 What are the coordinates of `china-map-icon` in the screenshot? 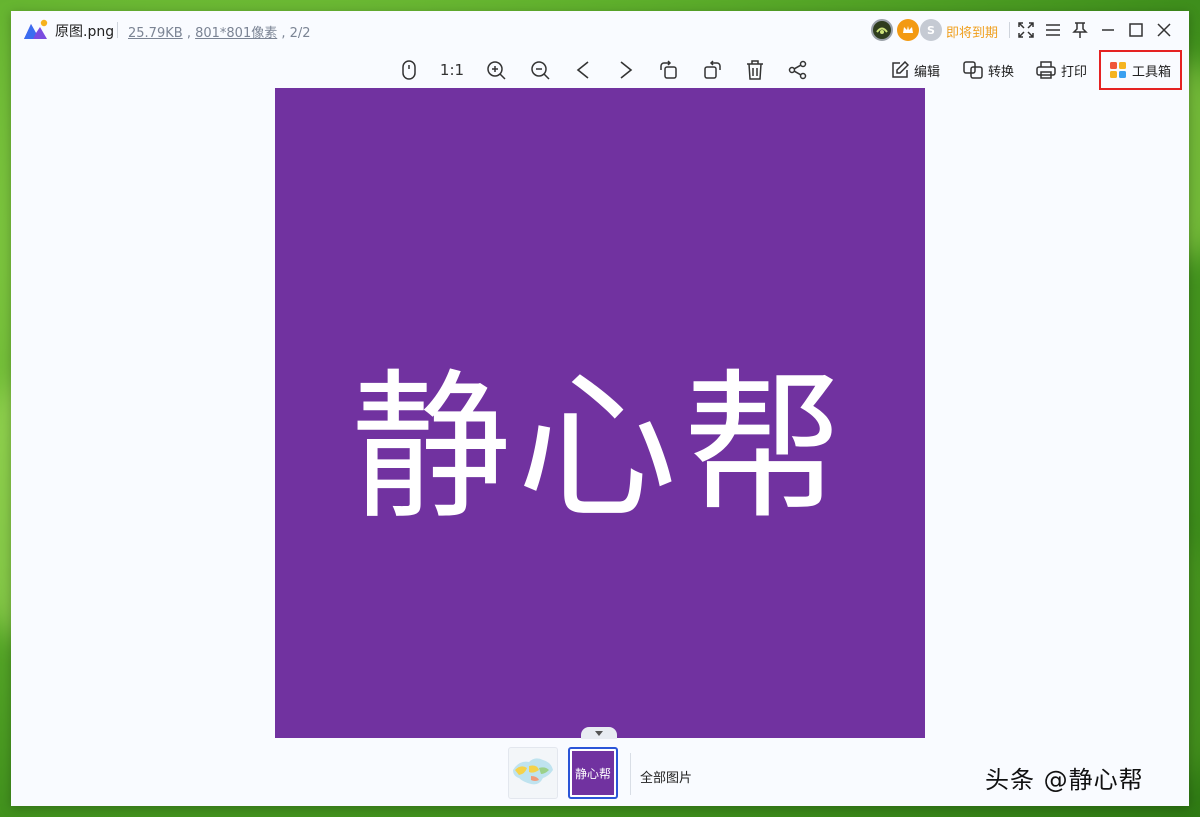 It's located at (533, 771).